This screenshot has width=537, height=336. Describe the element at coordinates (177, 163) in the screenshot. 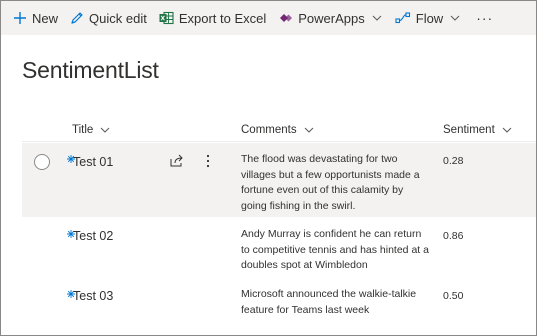

I see `share-icon` at that location.